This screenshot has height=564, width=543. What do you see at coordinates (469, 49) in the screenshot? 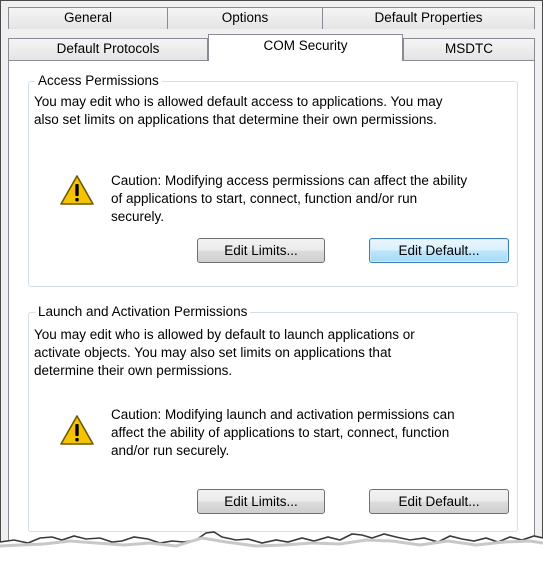
I see `tab-msdtc: MSDTC` at bounding box center [469, 49].